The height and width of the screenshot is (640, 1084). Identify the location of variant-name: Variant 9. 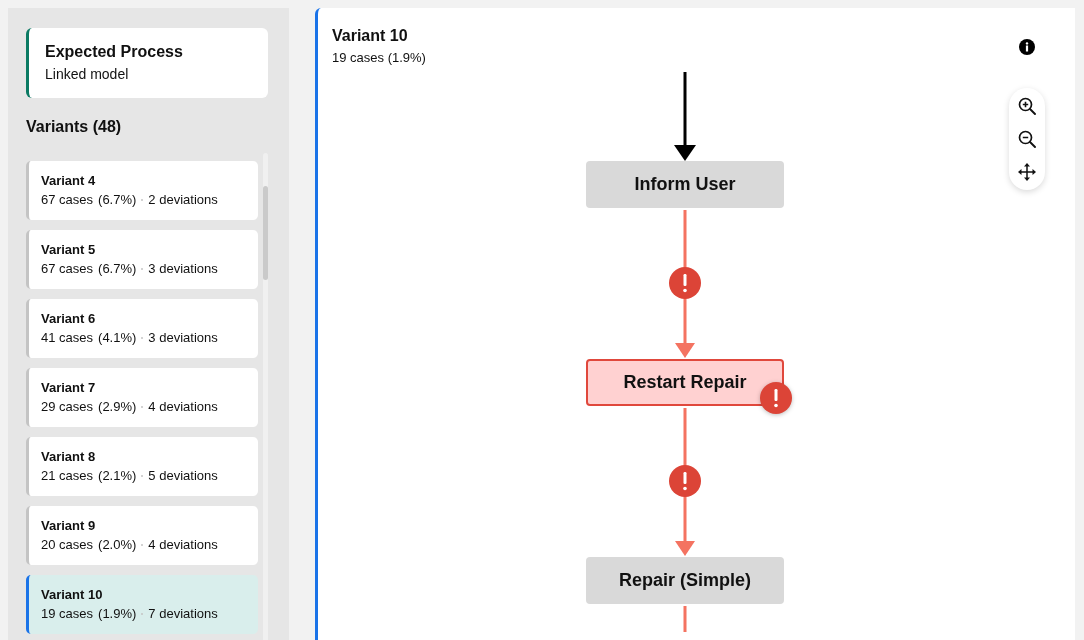
(68, 526).